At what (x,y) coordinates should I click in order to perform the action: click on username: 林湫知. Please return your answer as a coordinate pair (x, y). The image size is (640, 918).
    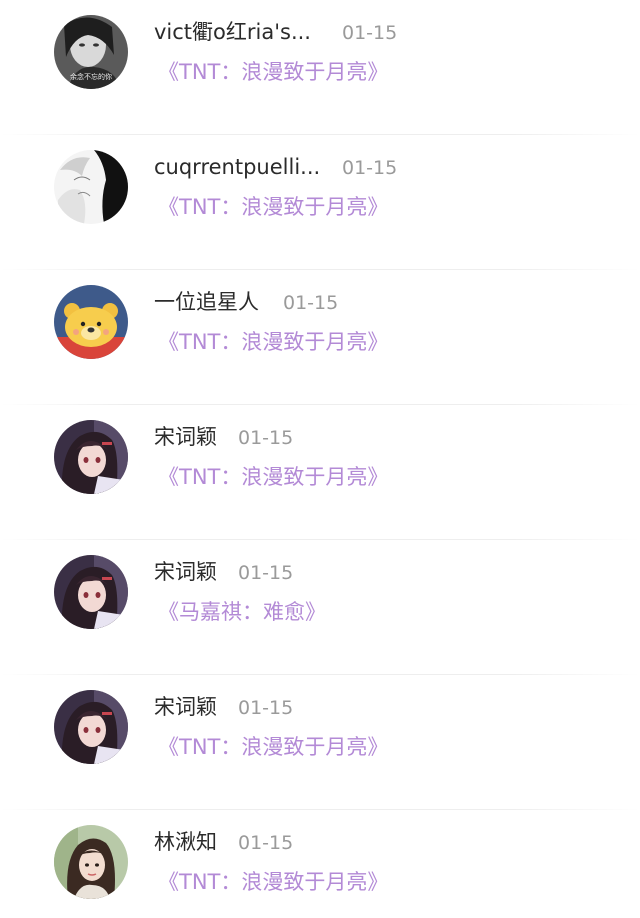
    Looking at the image, I should click on (185, 842).